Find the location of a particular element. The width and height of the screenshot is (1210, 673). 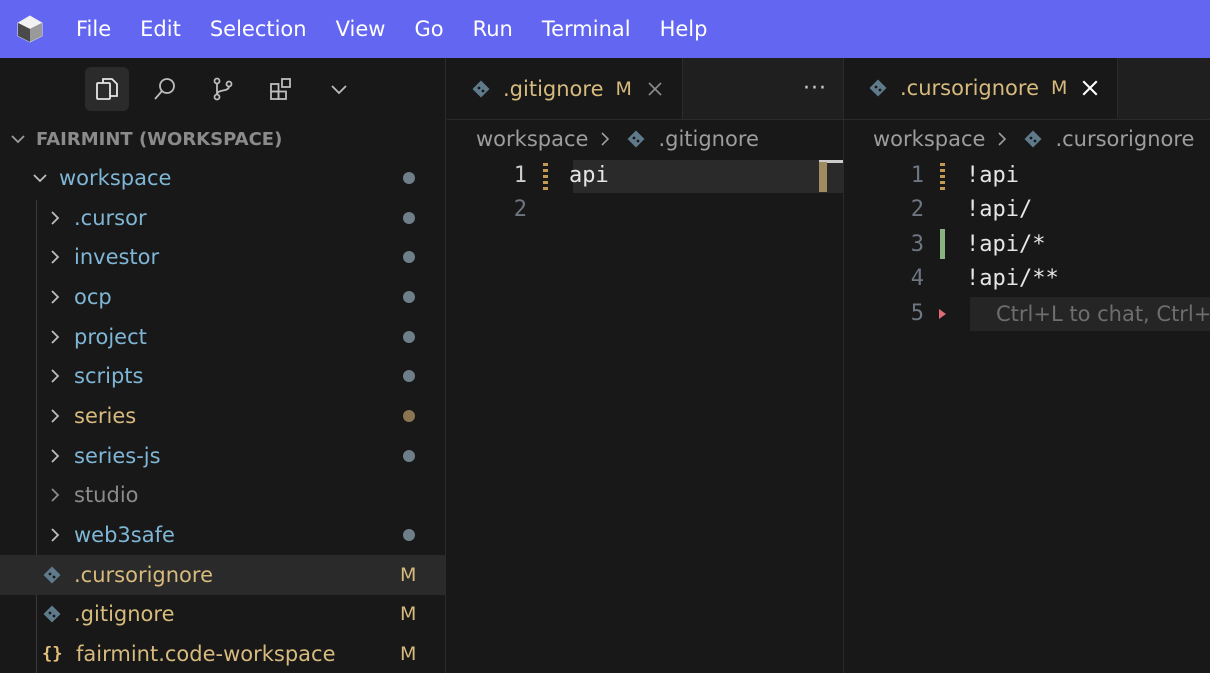

workspace-section-header: FAIRMINT (WORKSPACE) is located at coordinates (222, 139).